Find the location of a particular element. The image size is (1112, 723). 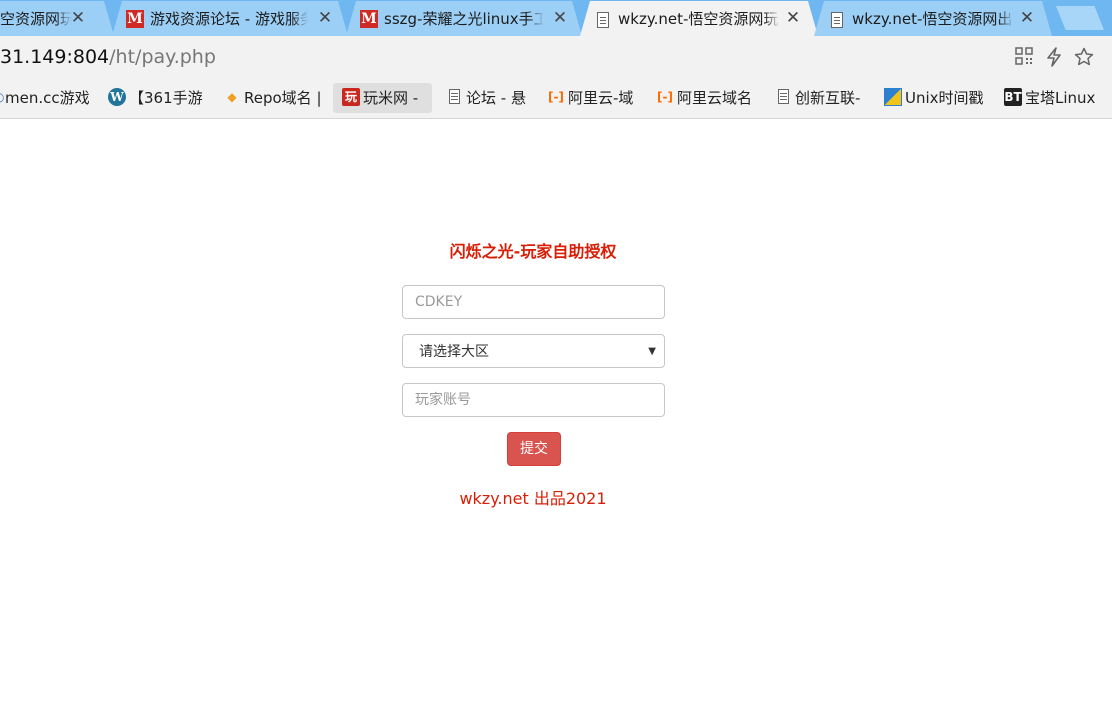

submit-button: 提交 is located at coordinates (534, 449).